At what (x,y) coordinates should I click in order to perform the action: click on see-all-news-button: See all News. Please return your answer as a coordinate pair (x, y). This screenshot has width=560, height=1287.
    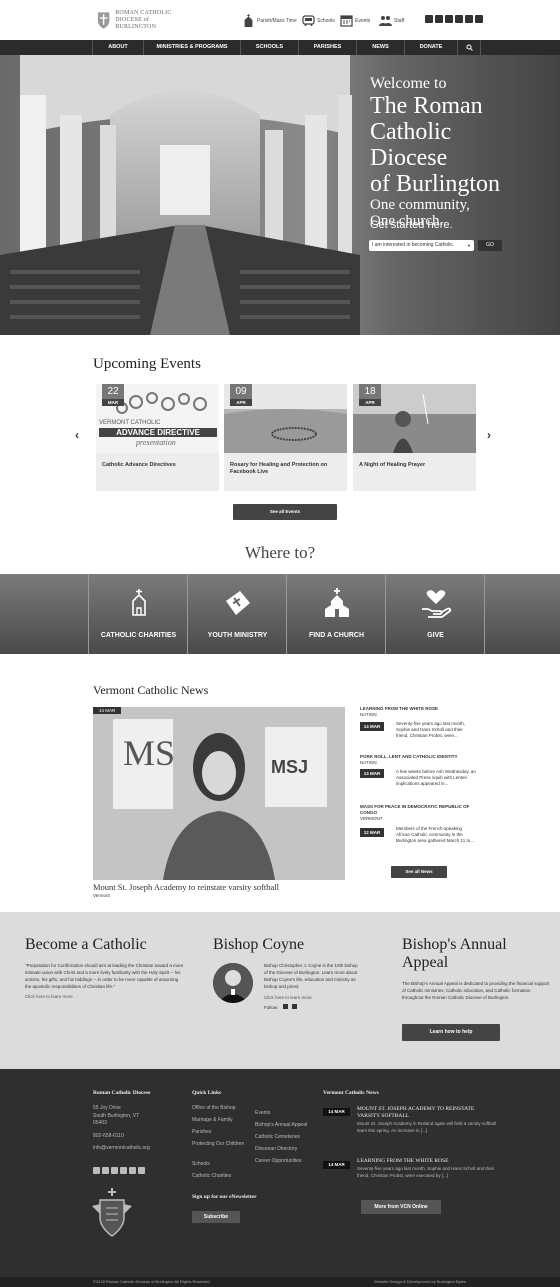
    Looking at the image, I should click on (419, 872).